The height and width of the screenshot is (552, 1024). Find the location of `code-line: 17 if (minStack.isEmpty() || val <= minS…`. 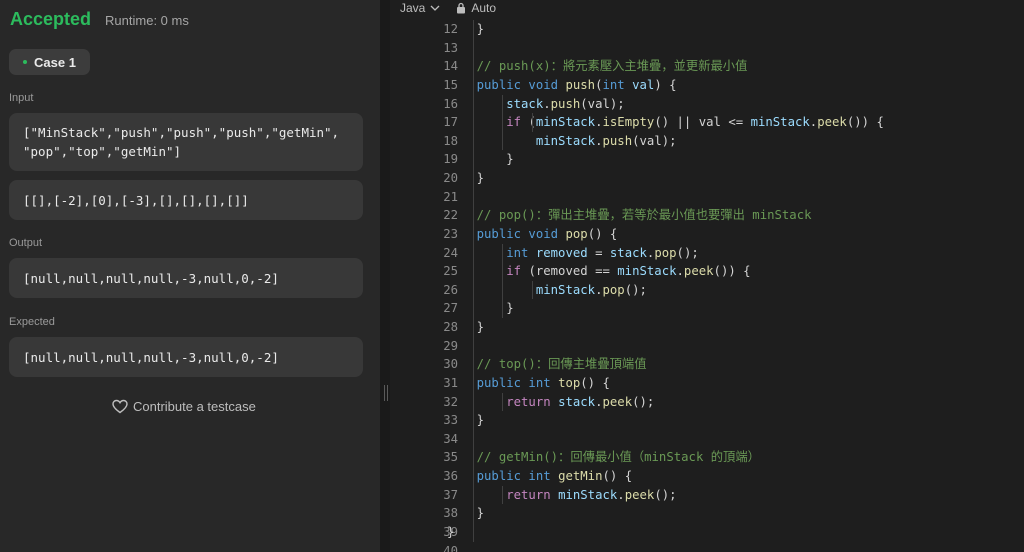

code-line: 17 if (minStack.isEmpty() || val <= minS… is located at coordinates (707, 122).